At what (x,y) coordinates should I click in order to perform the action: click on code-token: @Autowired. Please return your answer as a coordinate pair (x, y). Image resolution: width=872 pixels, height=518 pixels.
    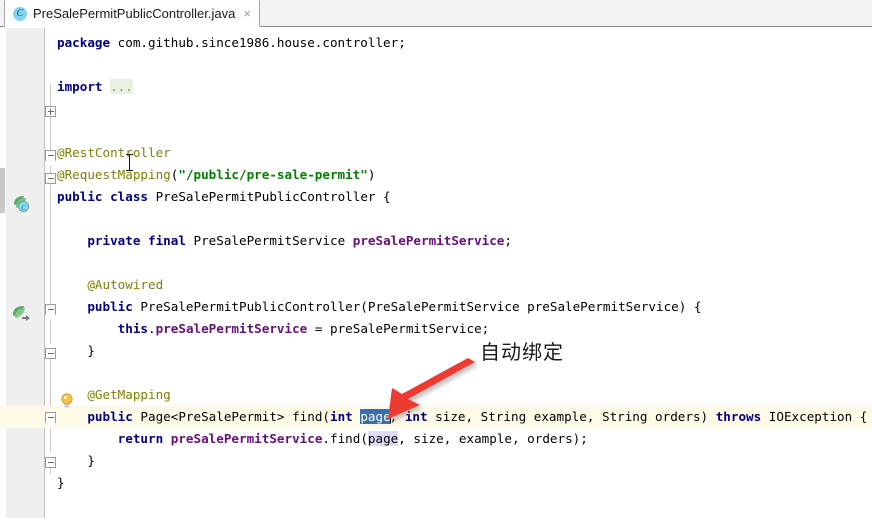
    Looking at the image, I should click on (125, 284).